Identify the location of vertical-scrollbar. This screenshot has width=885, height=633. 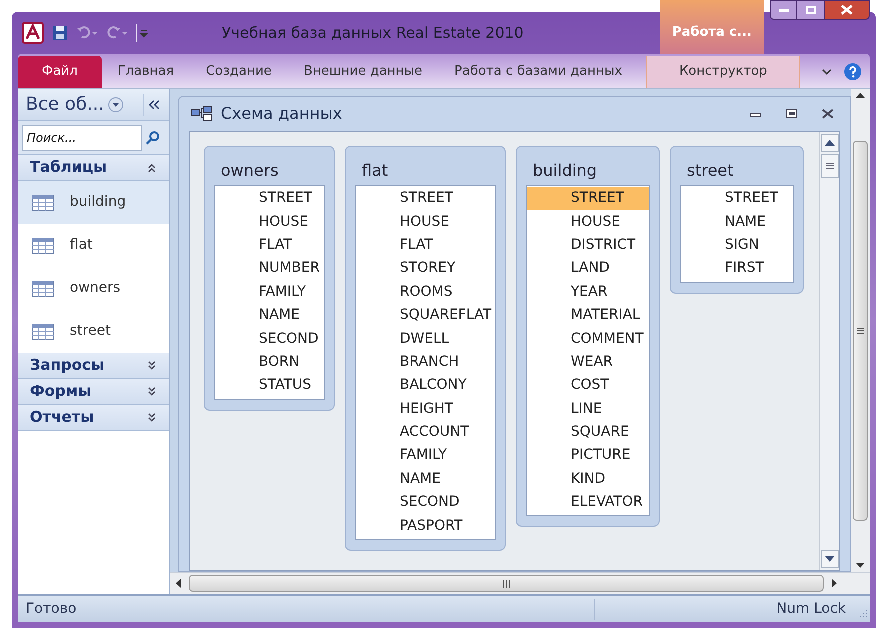
(829, 351).